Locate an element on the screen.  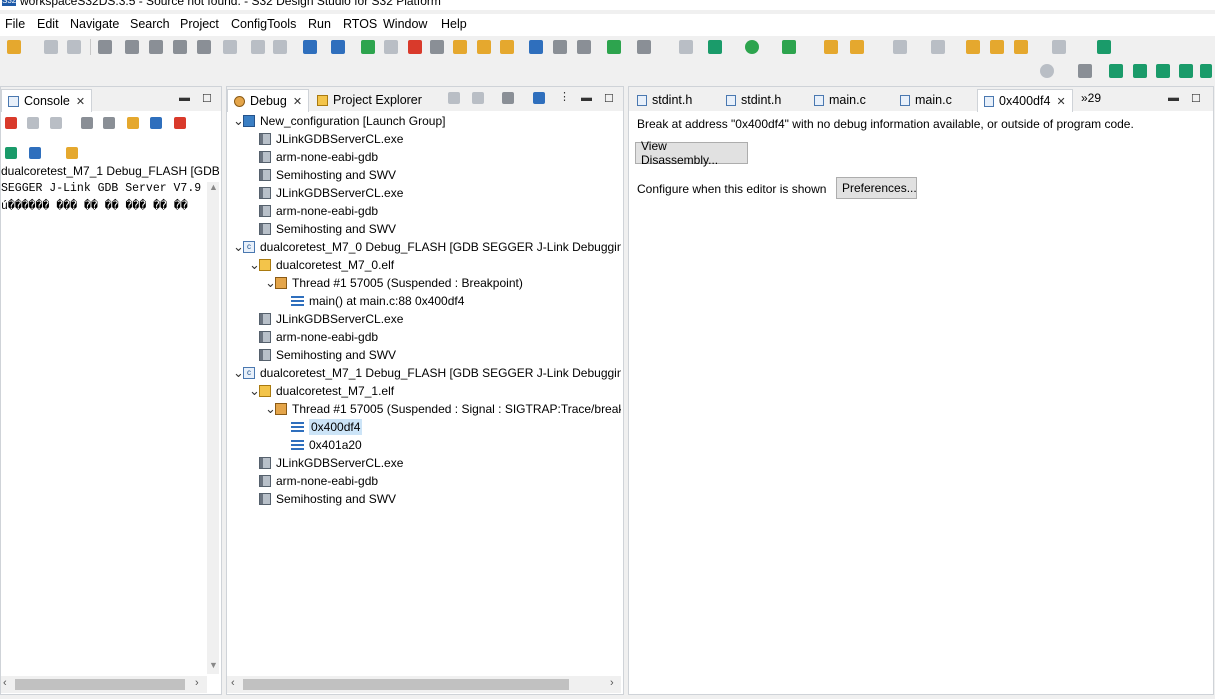
remove-all-icon is located at coordinates (56, 123).